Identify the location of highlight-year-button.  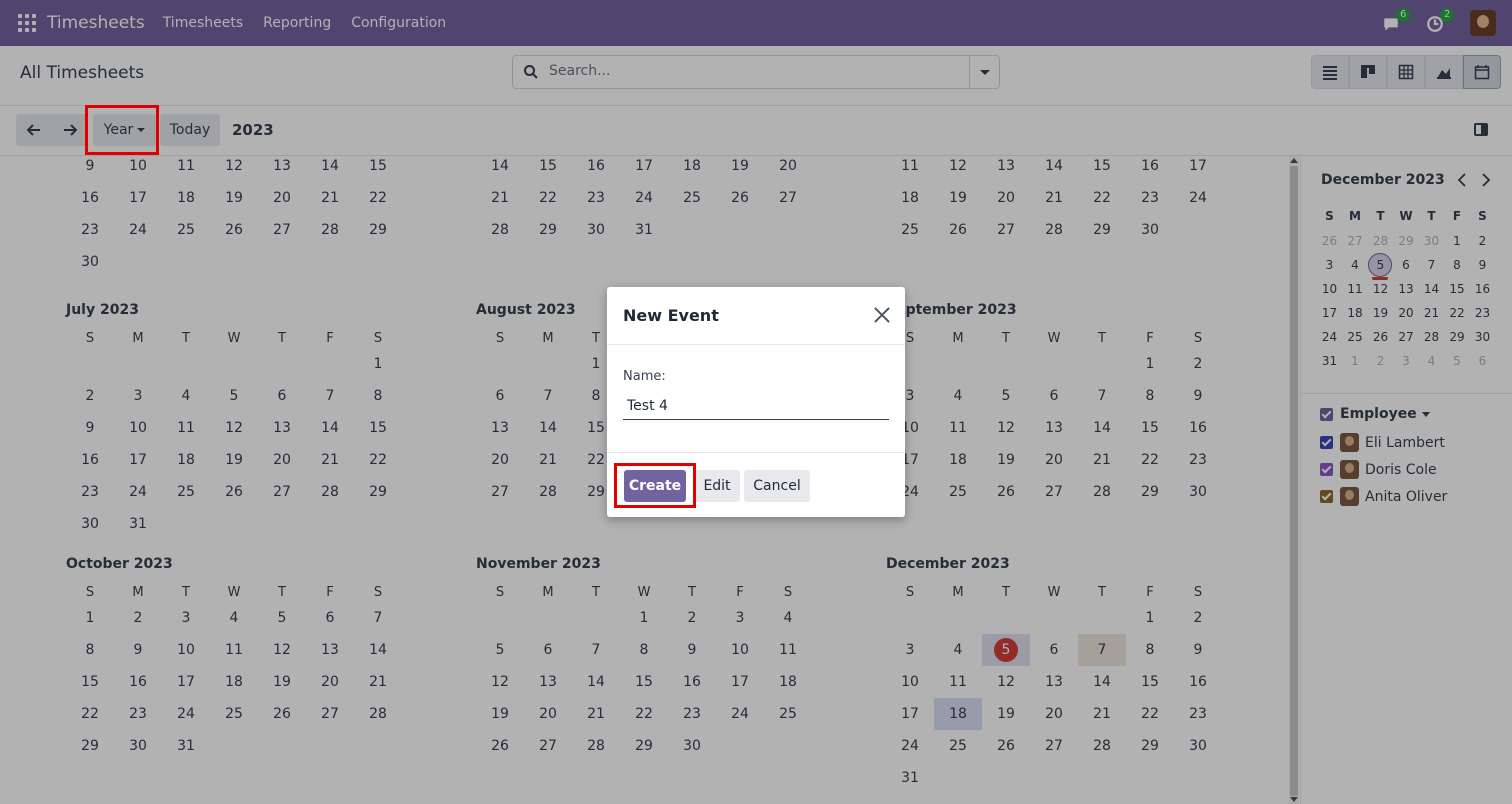
(122, 130).